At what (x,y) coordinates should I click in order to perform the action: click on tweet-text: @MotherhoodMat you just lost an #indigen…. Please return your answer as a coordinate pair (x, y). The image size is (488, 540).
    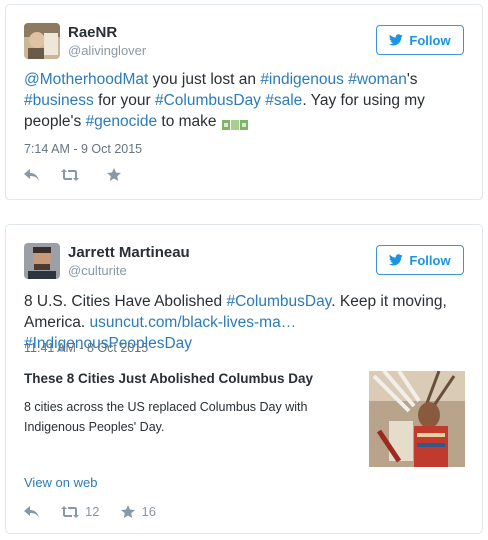
    Looking at the image, I should click on (245, 100).